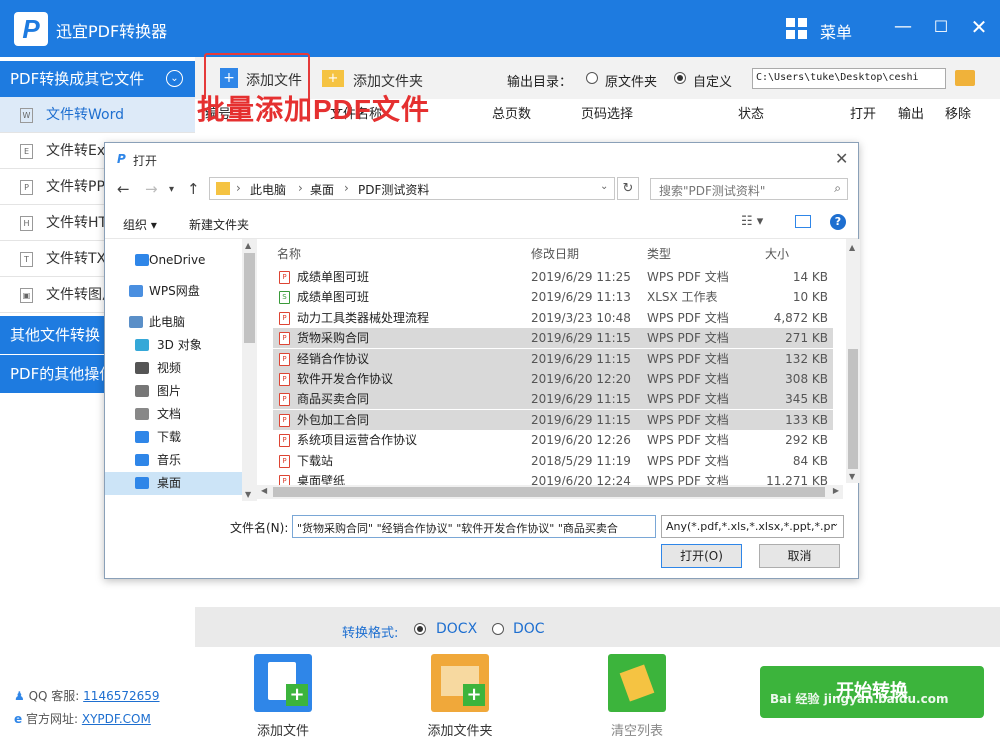 The width and height of the screenshot is (1000, 747). Describe the element at coordinates (701, 556) in the screenshot. I see `open-button: 打开(O)` at that location.